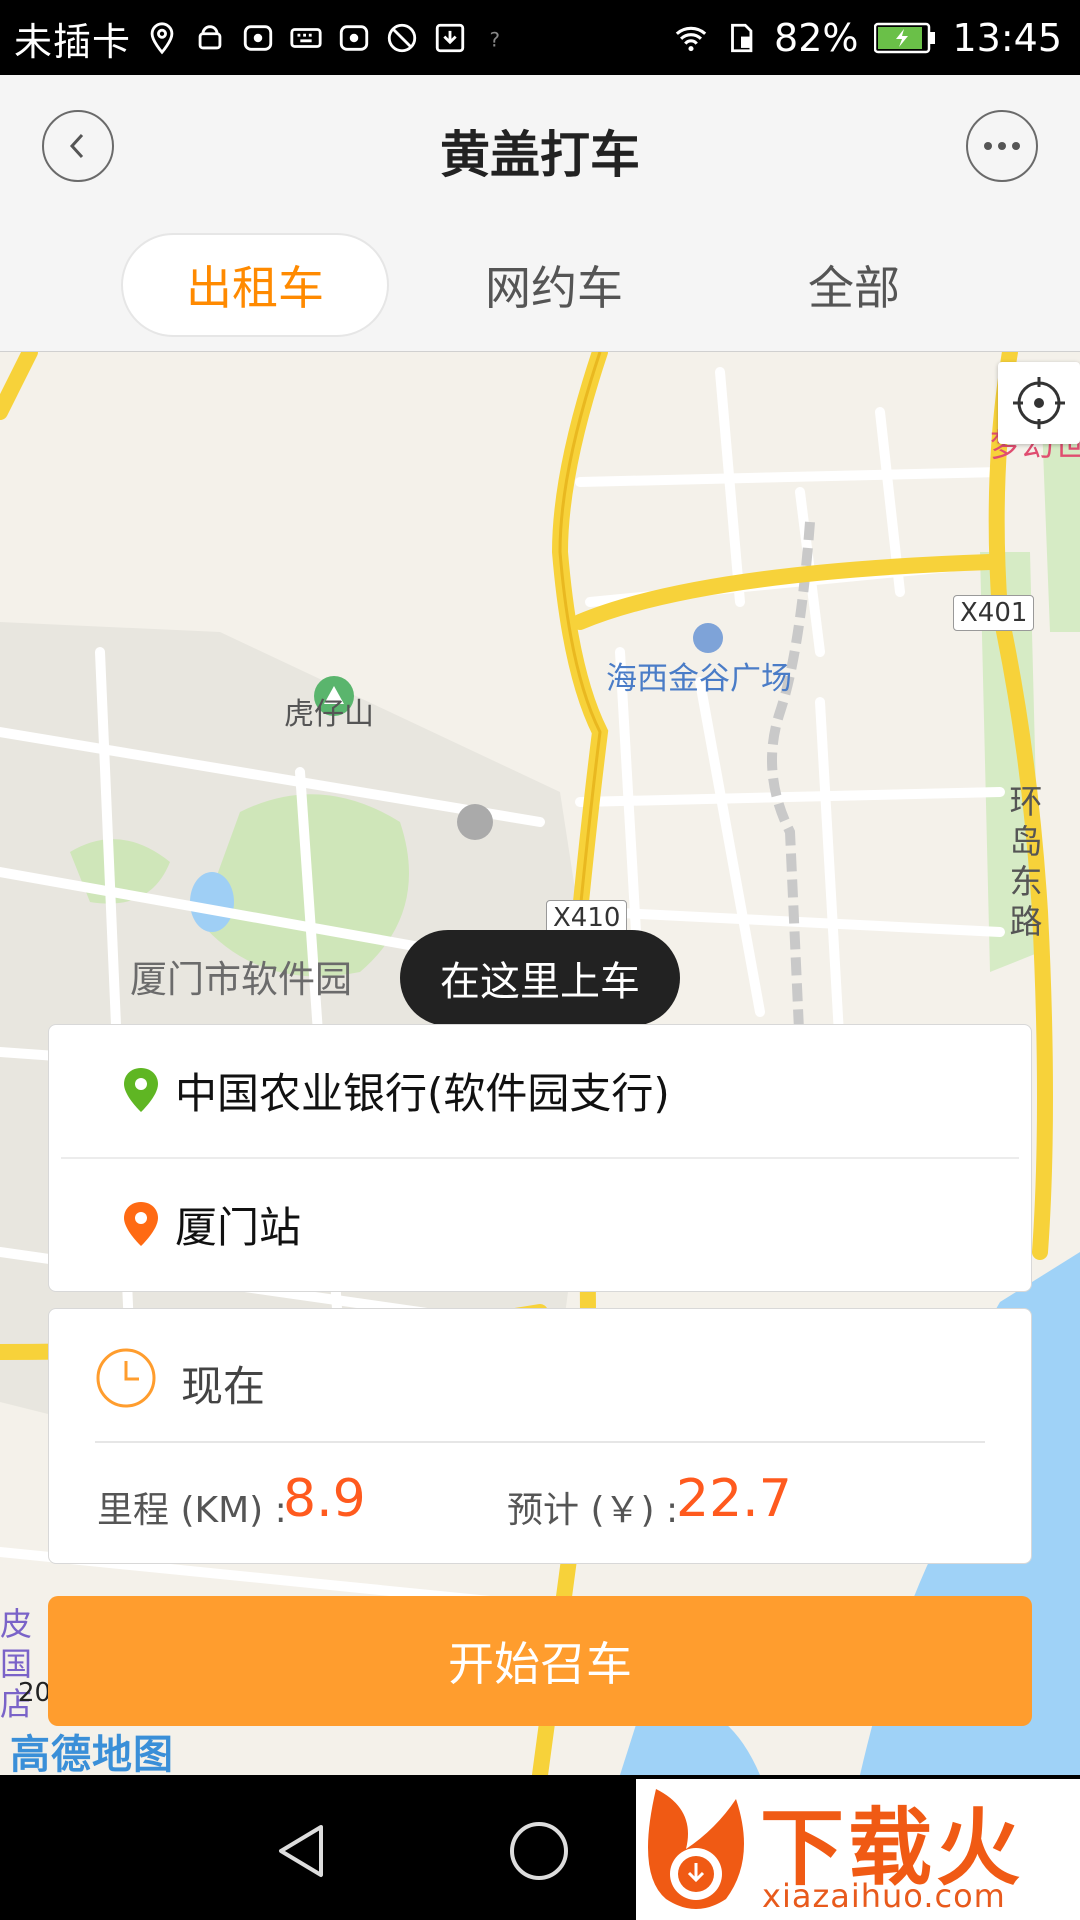 Image resolution: width=1080 pixels, height=1920 pixels. Describe the element at coordinates (450, 38) in the screenshot. I see `download-icon` at that location.